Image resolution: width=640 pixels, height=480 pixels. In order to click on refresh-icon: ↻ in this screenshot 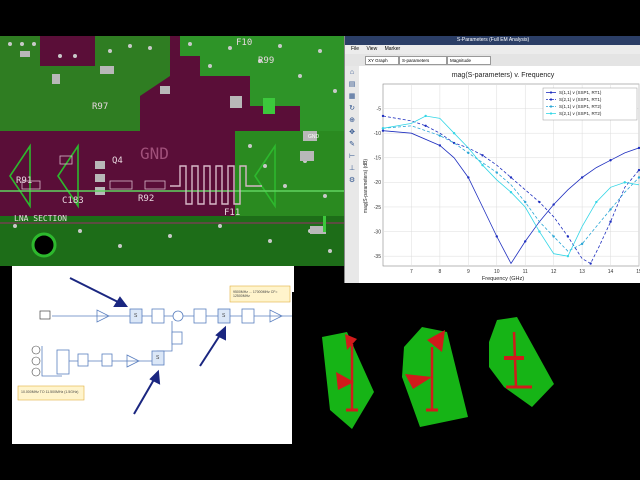, I will do `click(352, 109)`.